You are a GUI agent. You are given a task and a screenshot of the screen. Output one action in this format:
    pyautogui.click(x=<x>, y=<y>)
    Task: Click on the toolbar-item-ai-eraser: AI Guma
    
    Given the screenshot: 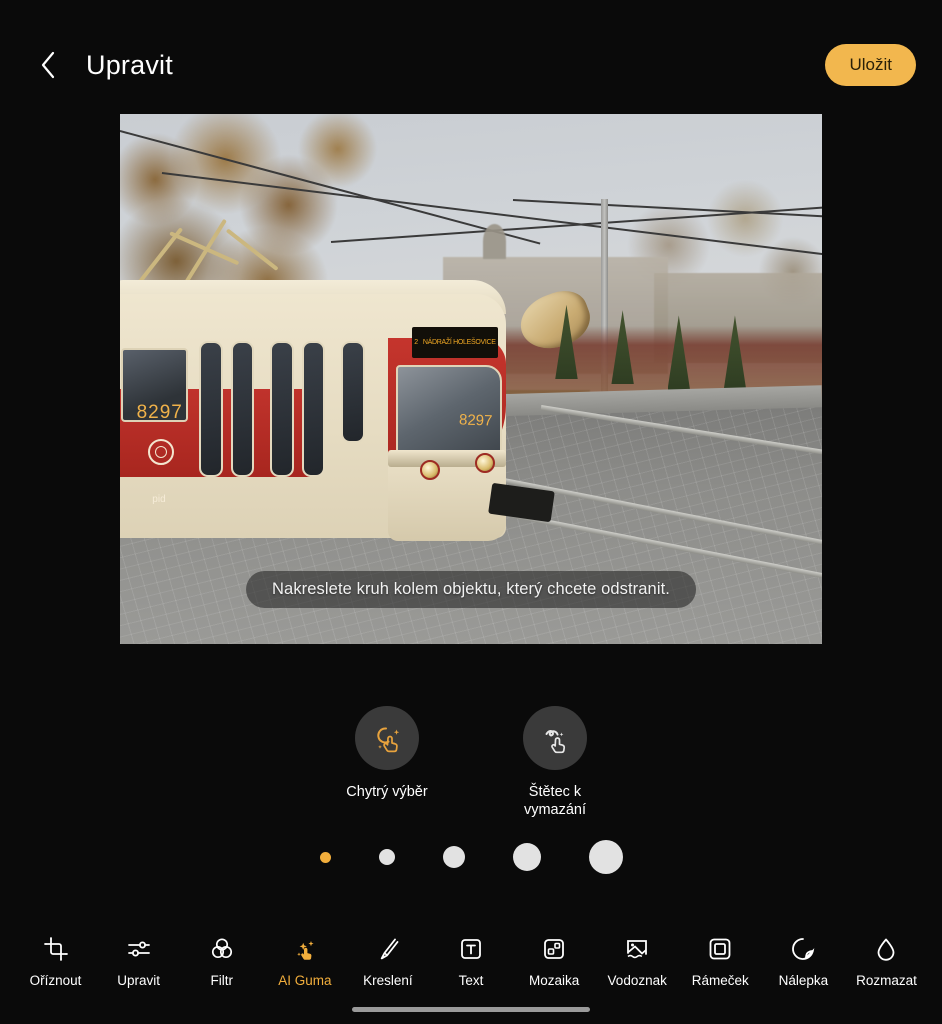 What is the action you would take?
    pyautogui.click(x=304, y=961)
    